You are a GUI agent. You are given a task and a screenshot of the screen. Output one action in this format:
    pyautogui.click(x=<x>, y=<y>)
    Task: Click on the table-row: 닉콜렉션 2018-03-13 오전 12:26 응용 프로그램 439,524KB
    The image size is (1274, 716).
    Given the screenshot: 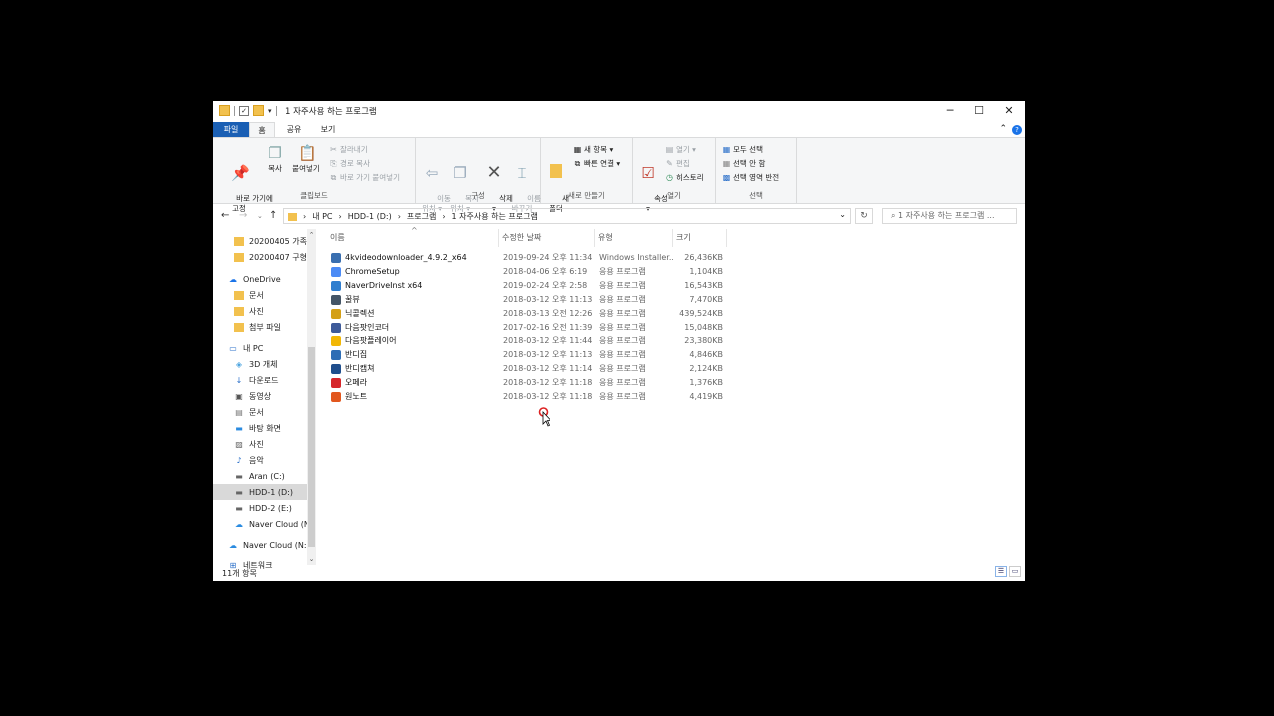 What is the action you would take?
    pyautogui.click(x=627, y=314)
    